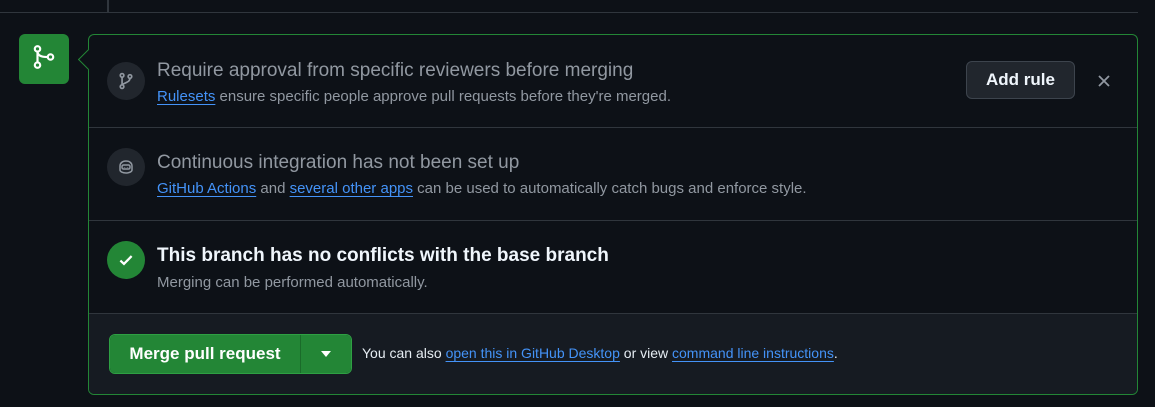 The image size is (1155, 407). Describe the element at coordinates (1020, 80) in the screenshot. I see `add-rule-button: Add rule` at that location.